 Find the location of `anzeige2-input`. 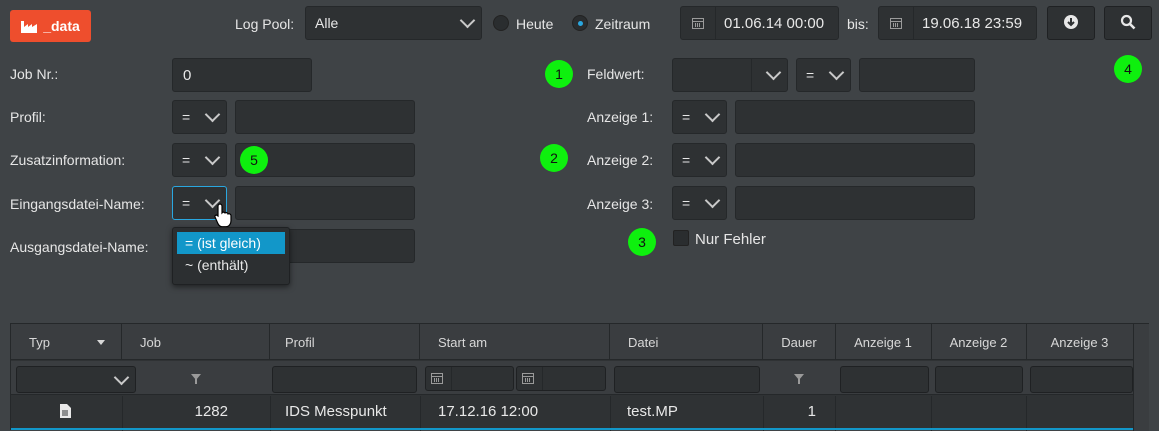

anzeige2-input is located at coordinates (855, 160).